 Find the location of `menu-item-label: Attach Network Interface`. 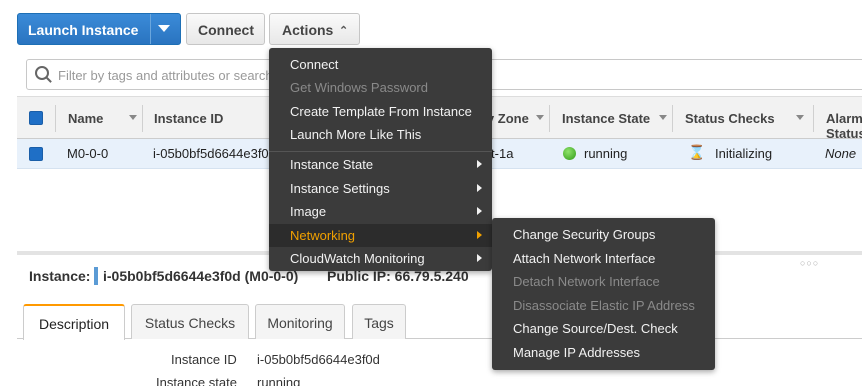

menu-item-label: Attach Network Interface is located at coordinates (584, 258).